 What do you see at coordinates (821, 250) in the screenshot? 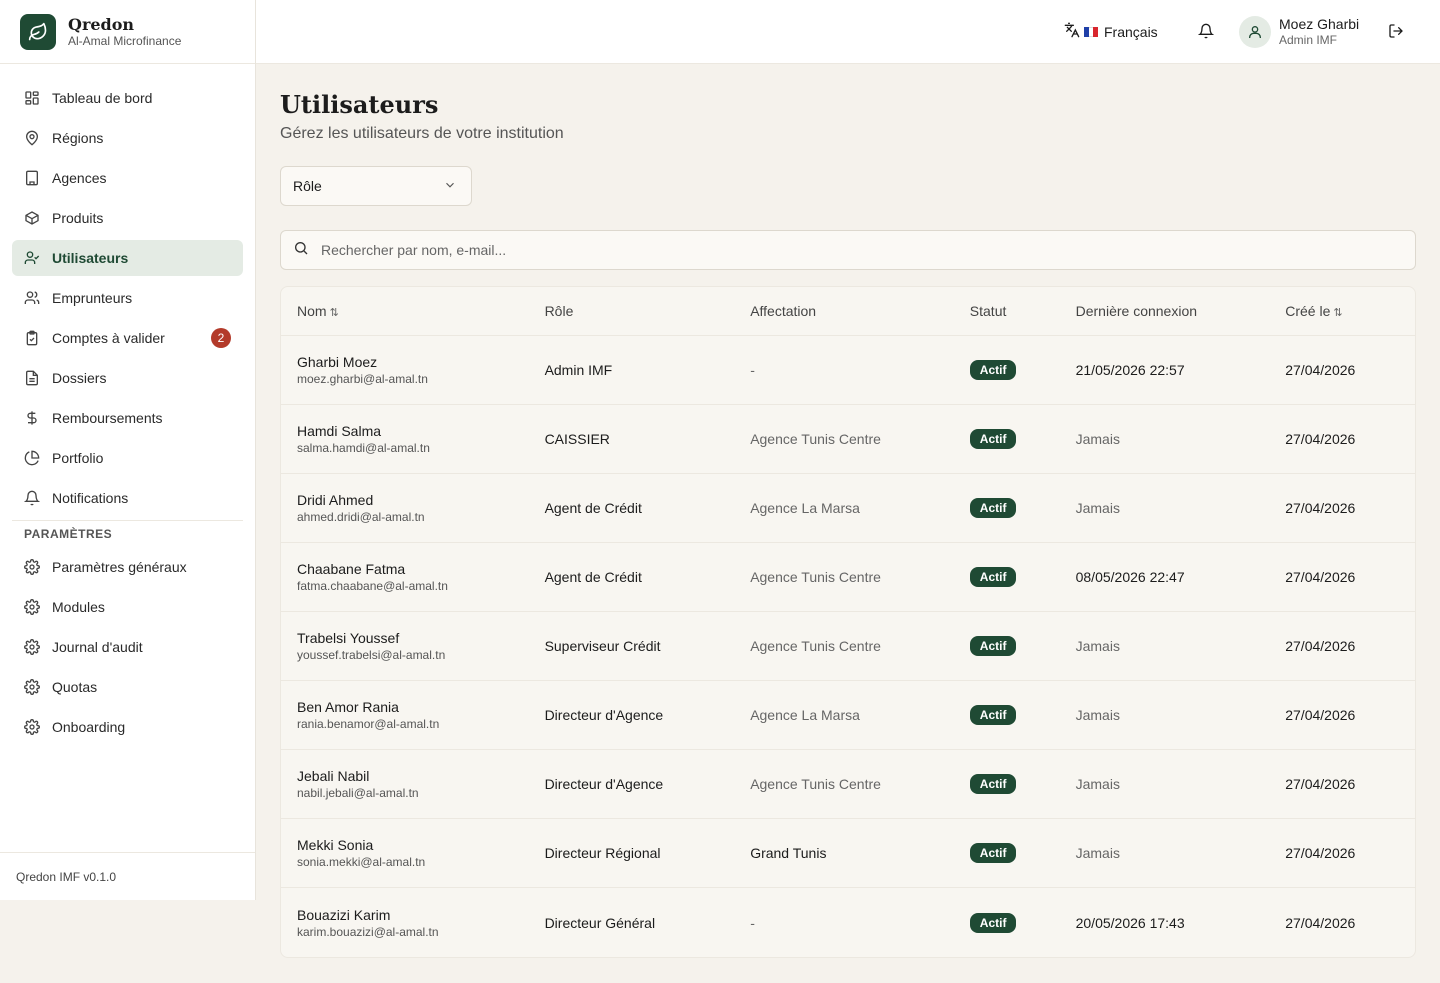
I see `search-input` at bounding box center [821, 250].